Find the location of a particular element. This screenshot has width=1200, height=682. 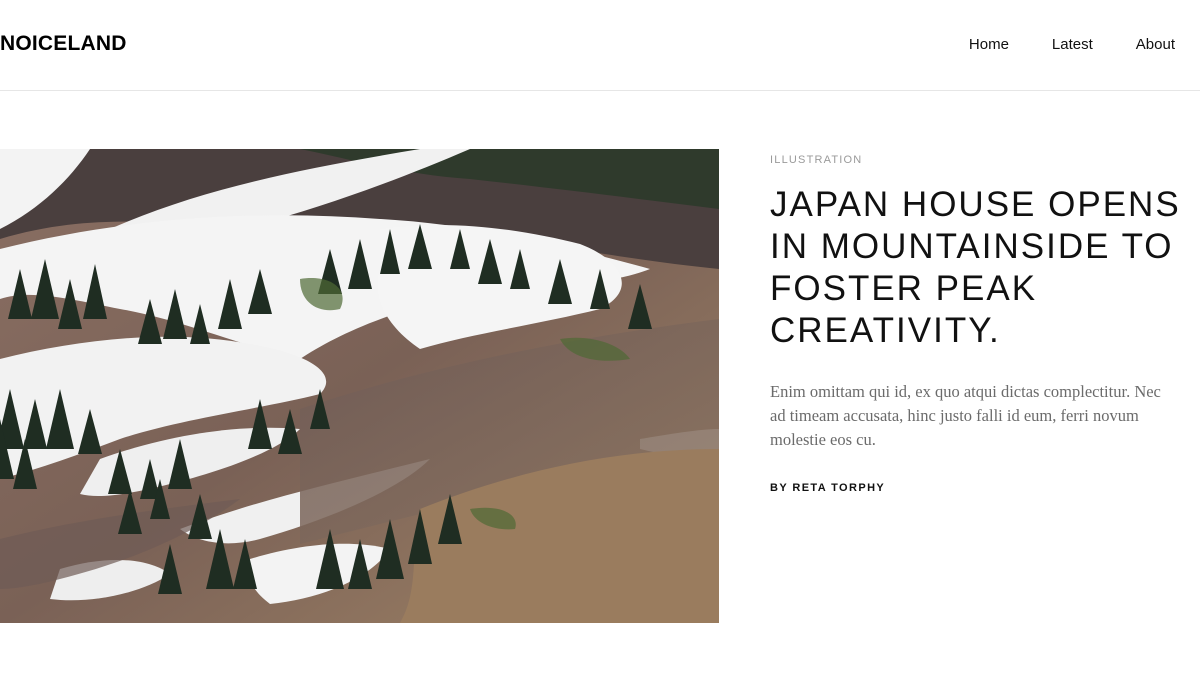

site-logo: NOICELAND is located at coordinates (63, 44).